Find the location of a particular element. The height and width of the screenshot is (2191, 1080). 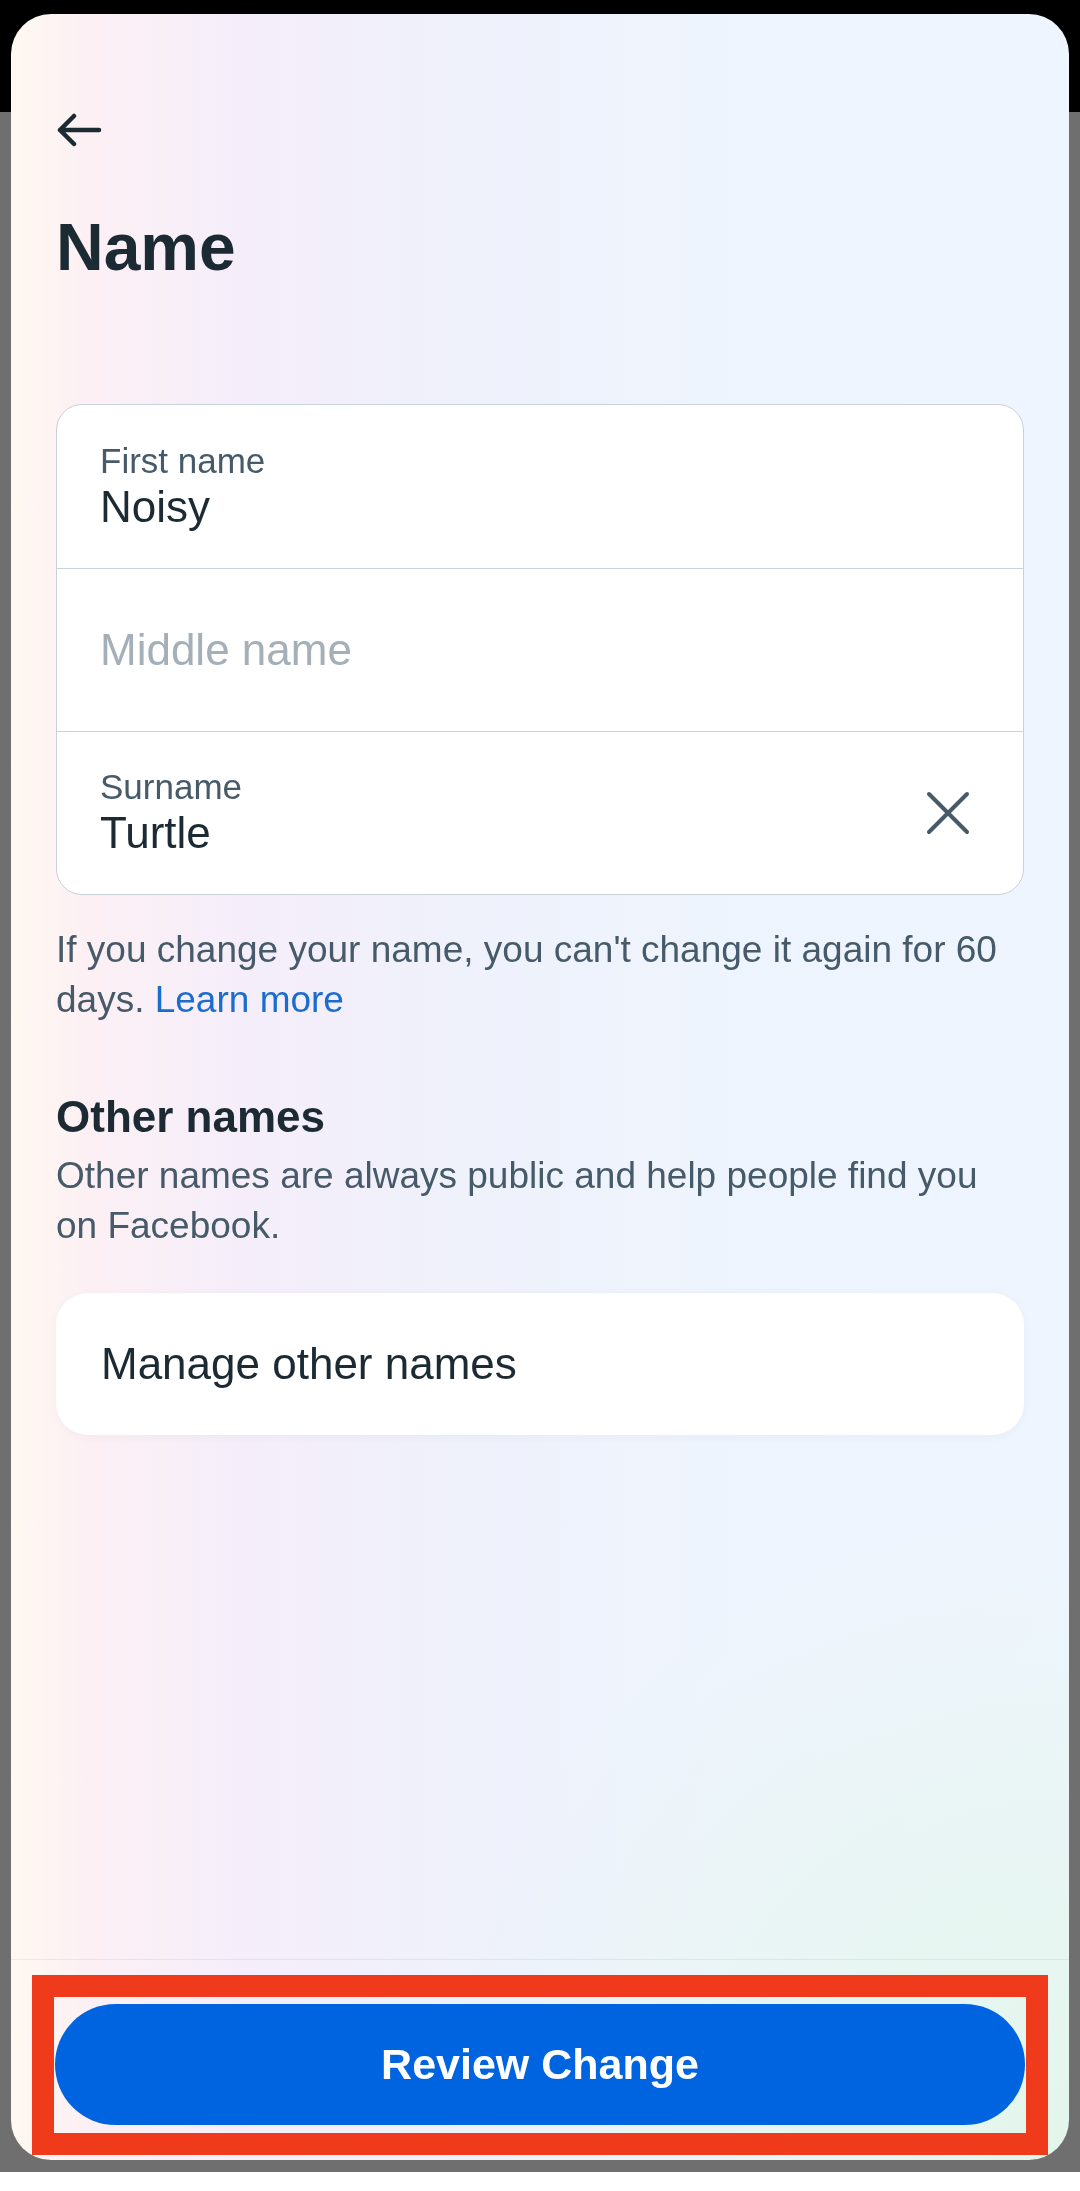

name-input: Turtle is located at coordinates (513, 833).